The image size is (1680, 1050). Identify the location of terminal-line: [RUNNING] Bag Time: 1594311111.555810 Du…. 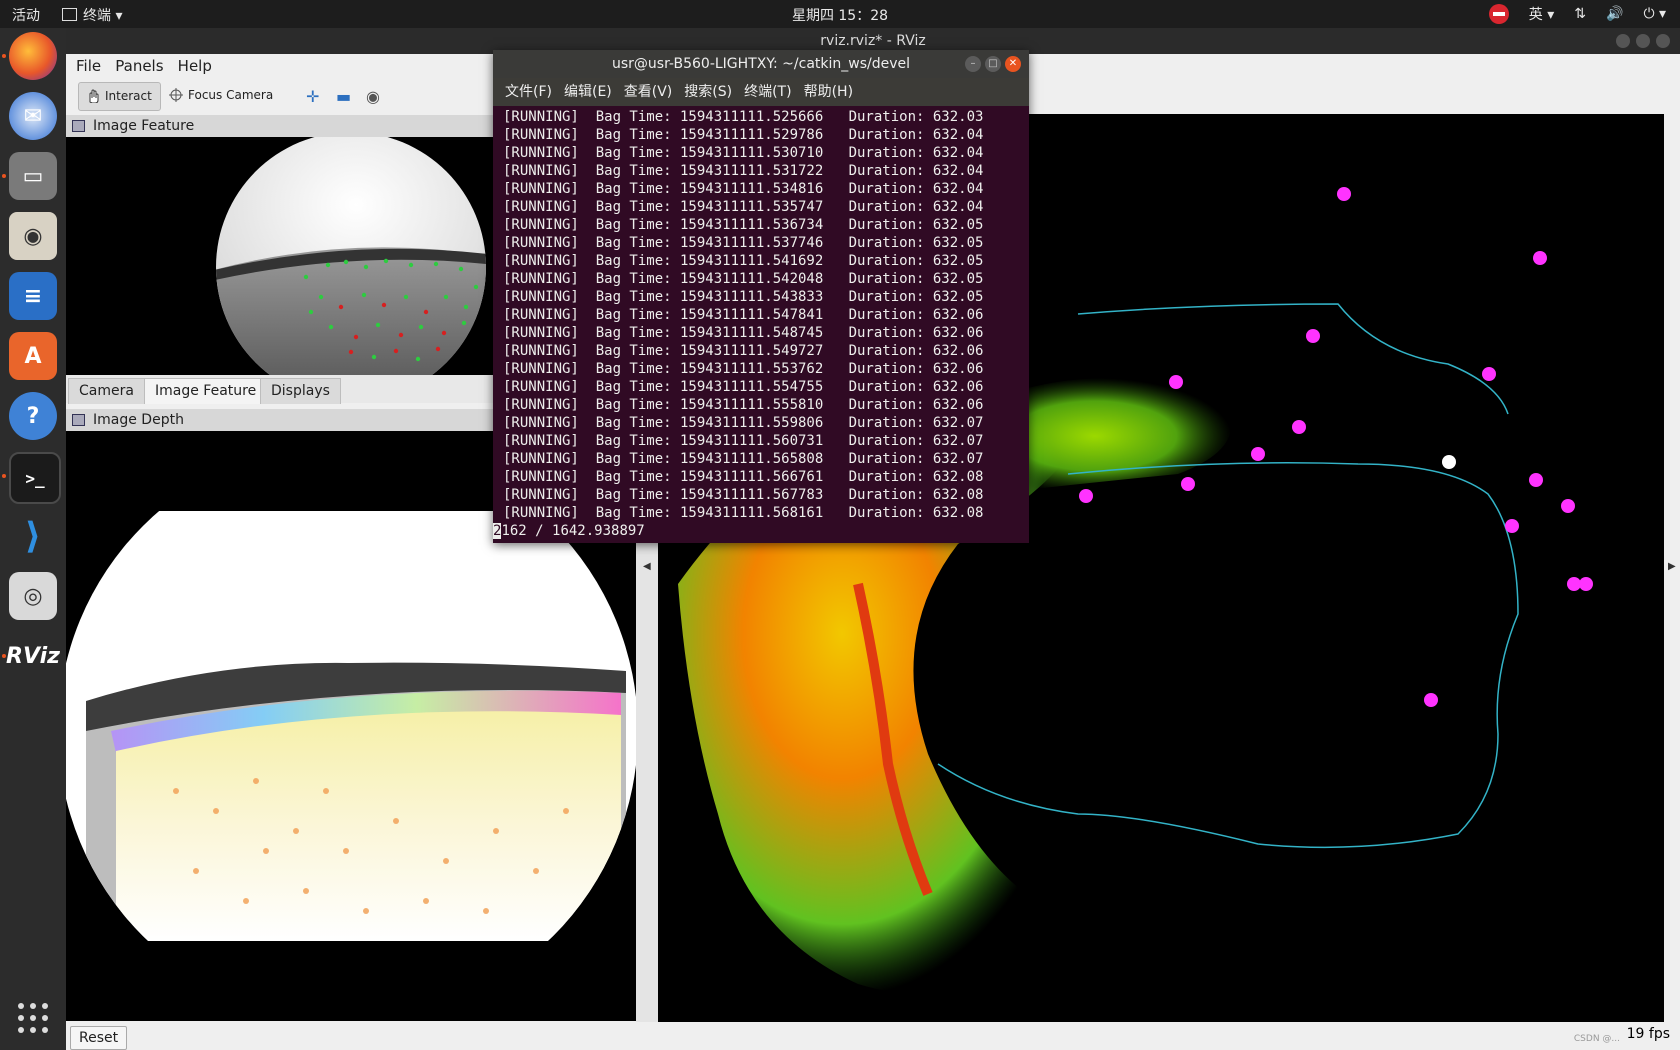
(743, 405).